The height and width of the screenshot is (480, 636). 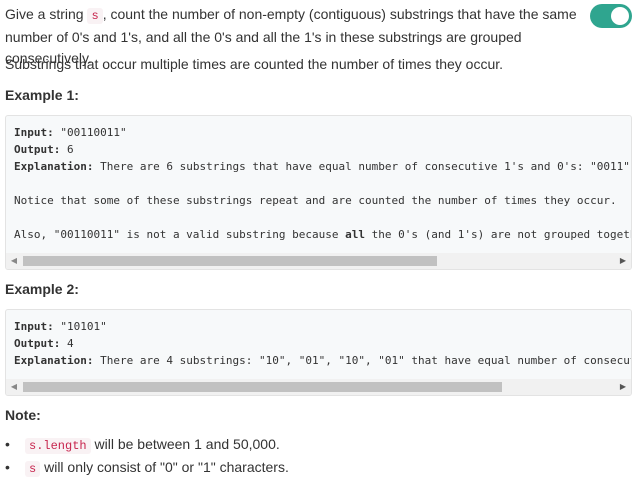 What do you see at coordinates (80, 326) in the screenshot?
I see `example-2-input-value: "10101"` at bounding box center [80, 326].